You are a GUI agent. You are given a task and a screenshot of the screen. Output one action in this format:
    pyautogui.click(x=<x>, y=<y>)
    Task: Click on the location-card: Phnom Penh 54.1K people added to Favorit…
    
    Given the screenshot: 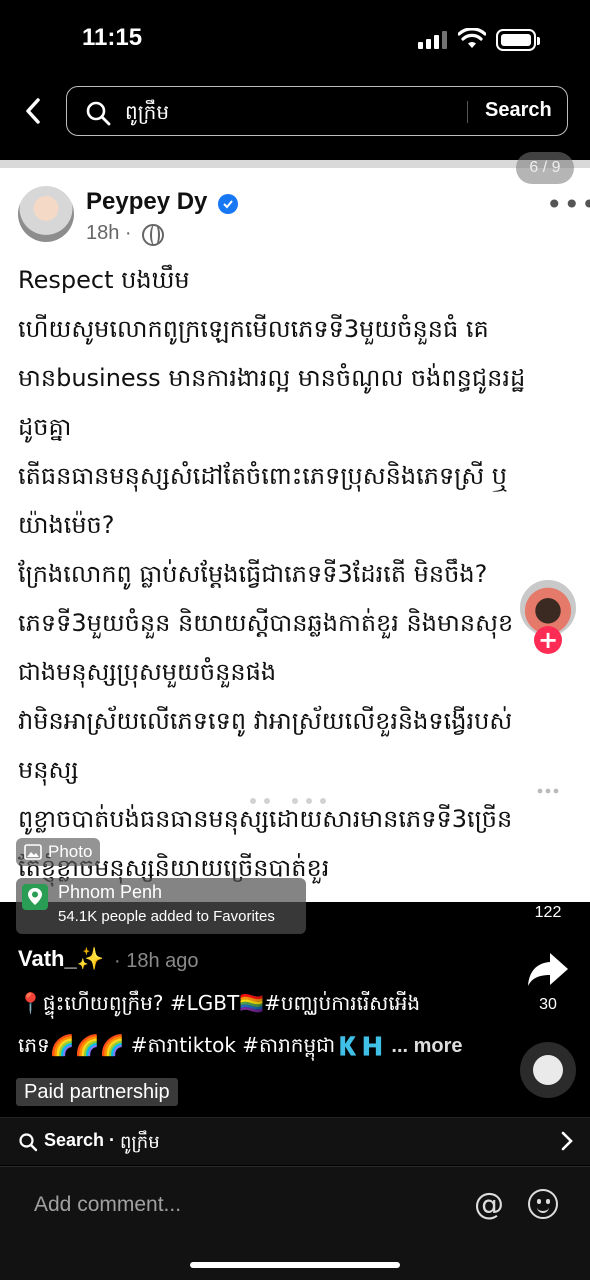 What is the action you would take?
    pyautogui.click(x=161, y=906)
    